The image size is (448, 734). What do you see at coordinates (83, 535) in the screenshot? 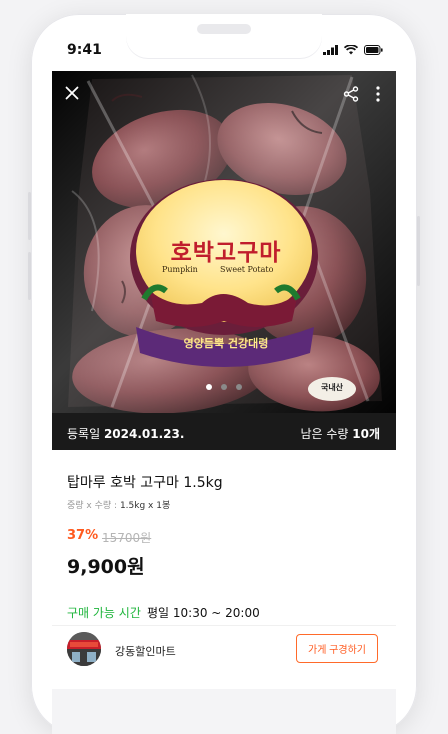
I see `discount-rate: 37%` at bounding box center [83, 535].